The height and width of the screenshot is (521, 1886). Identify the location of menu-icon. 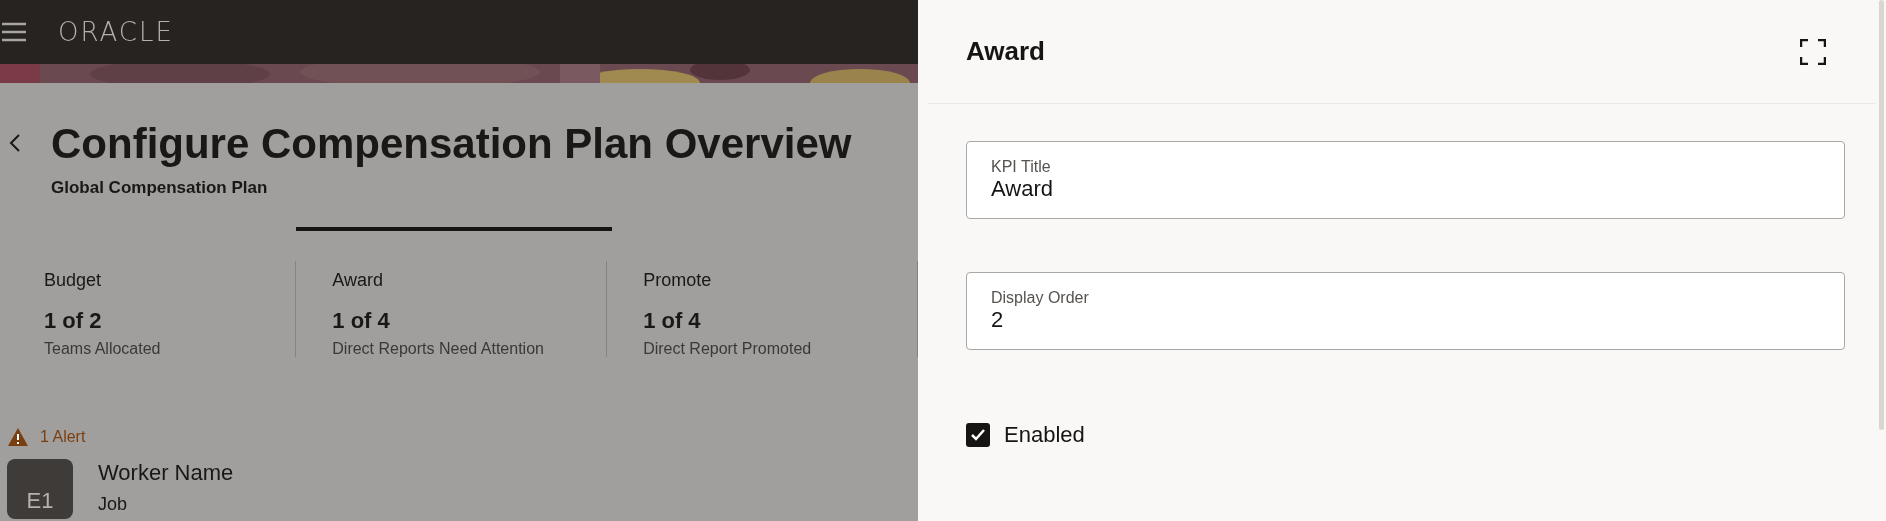
(14, 32).